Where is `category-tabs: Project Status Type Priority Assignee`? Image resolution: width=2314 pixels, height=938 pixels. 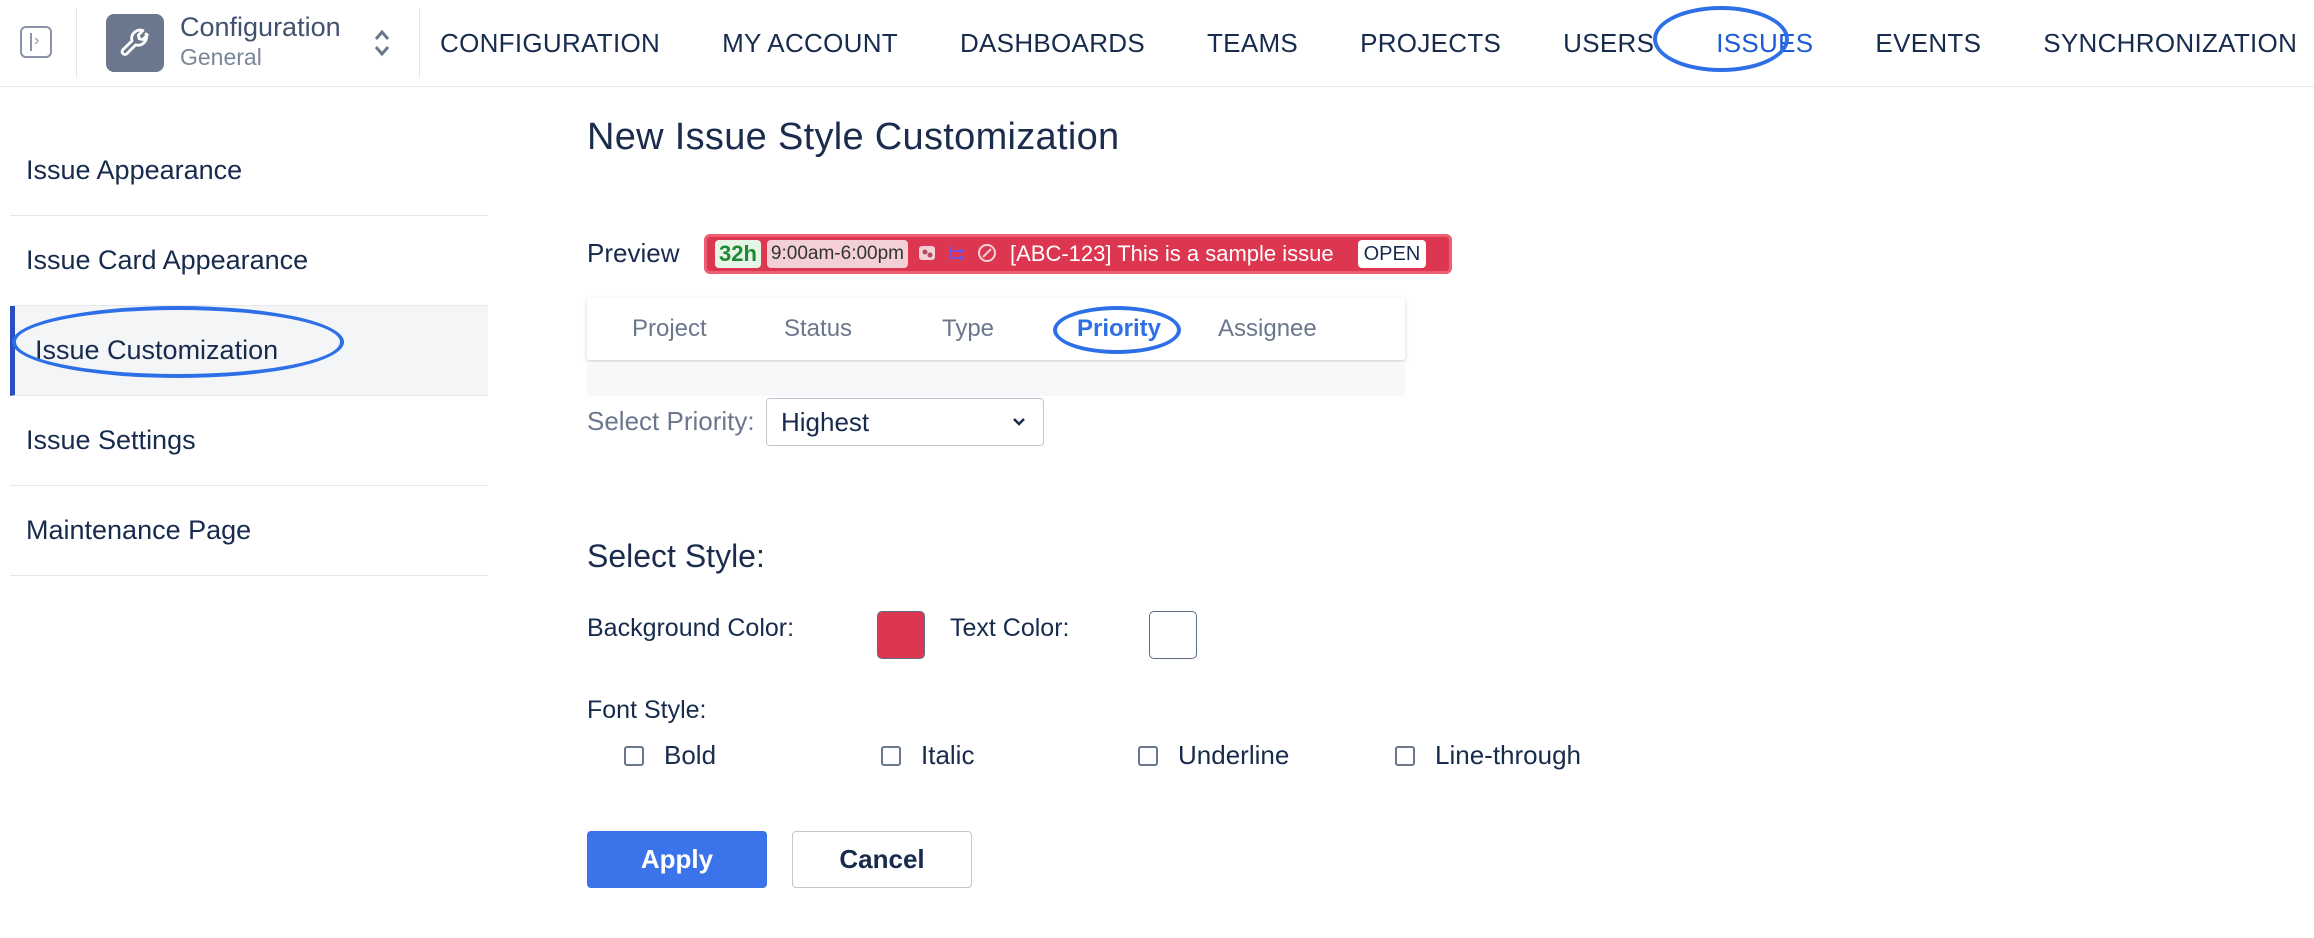 category-tabs: Project Status Type Priority Assignee is located at coordinates (996, 329).